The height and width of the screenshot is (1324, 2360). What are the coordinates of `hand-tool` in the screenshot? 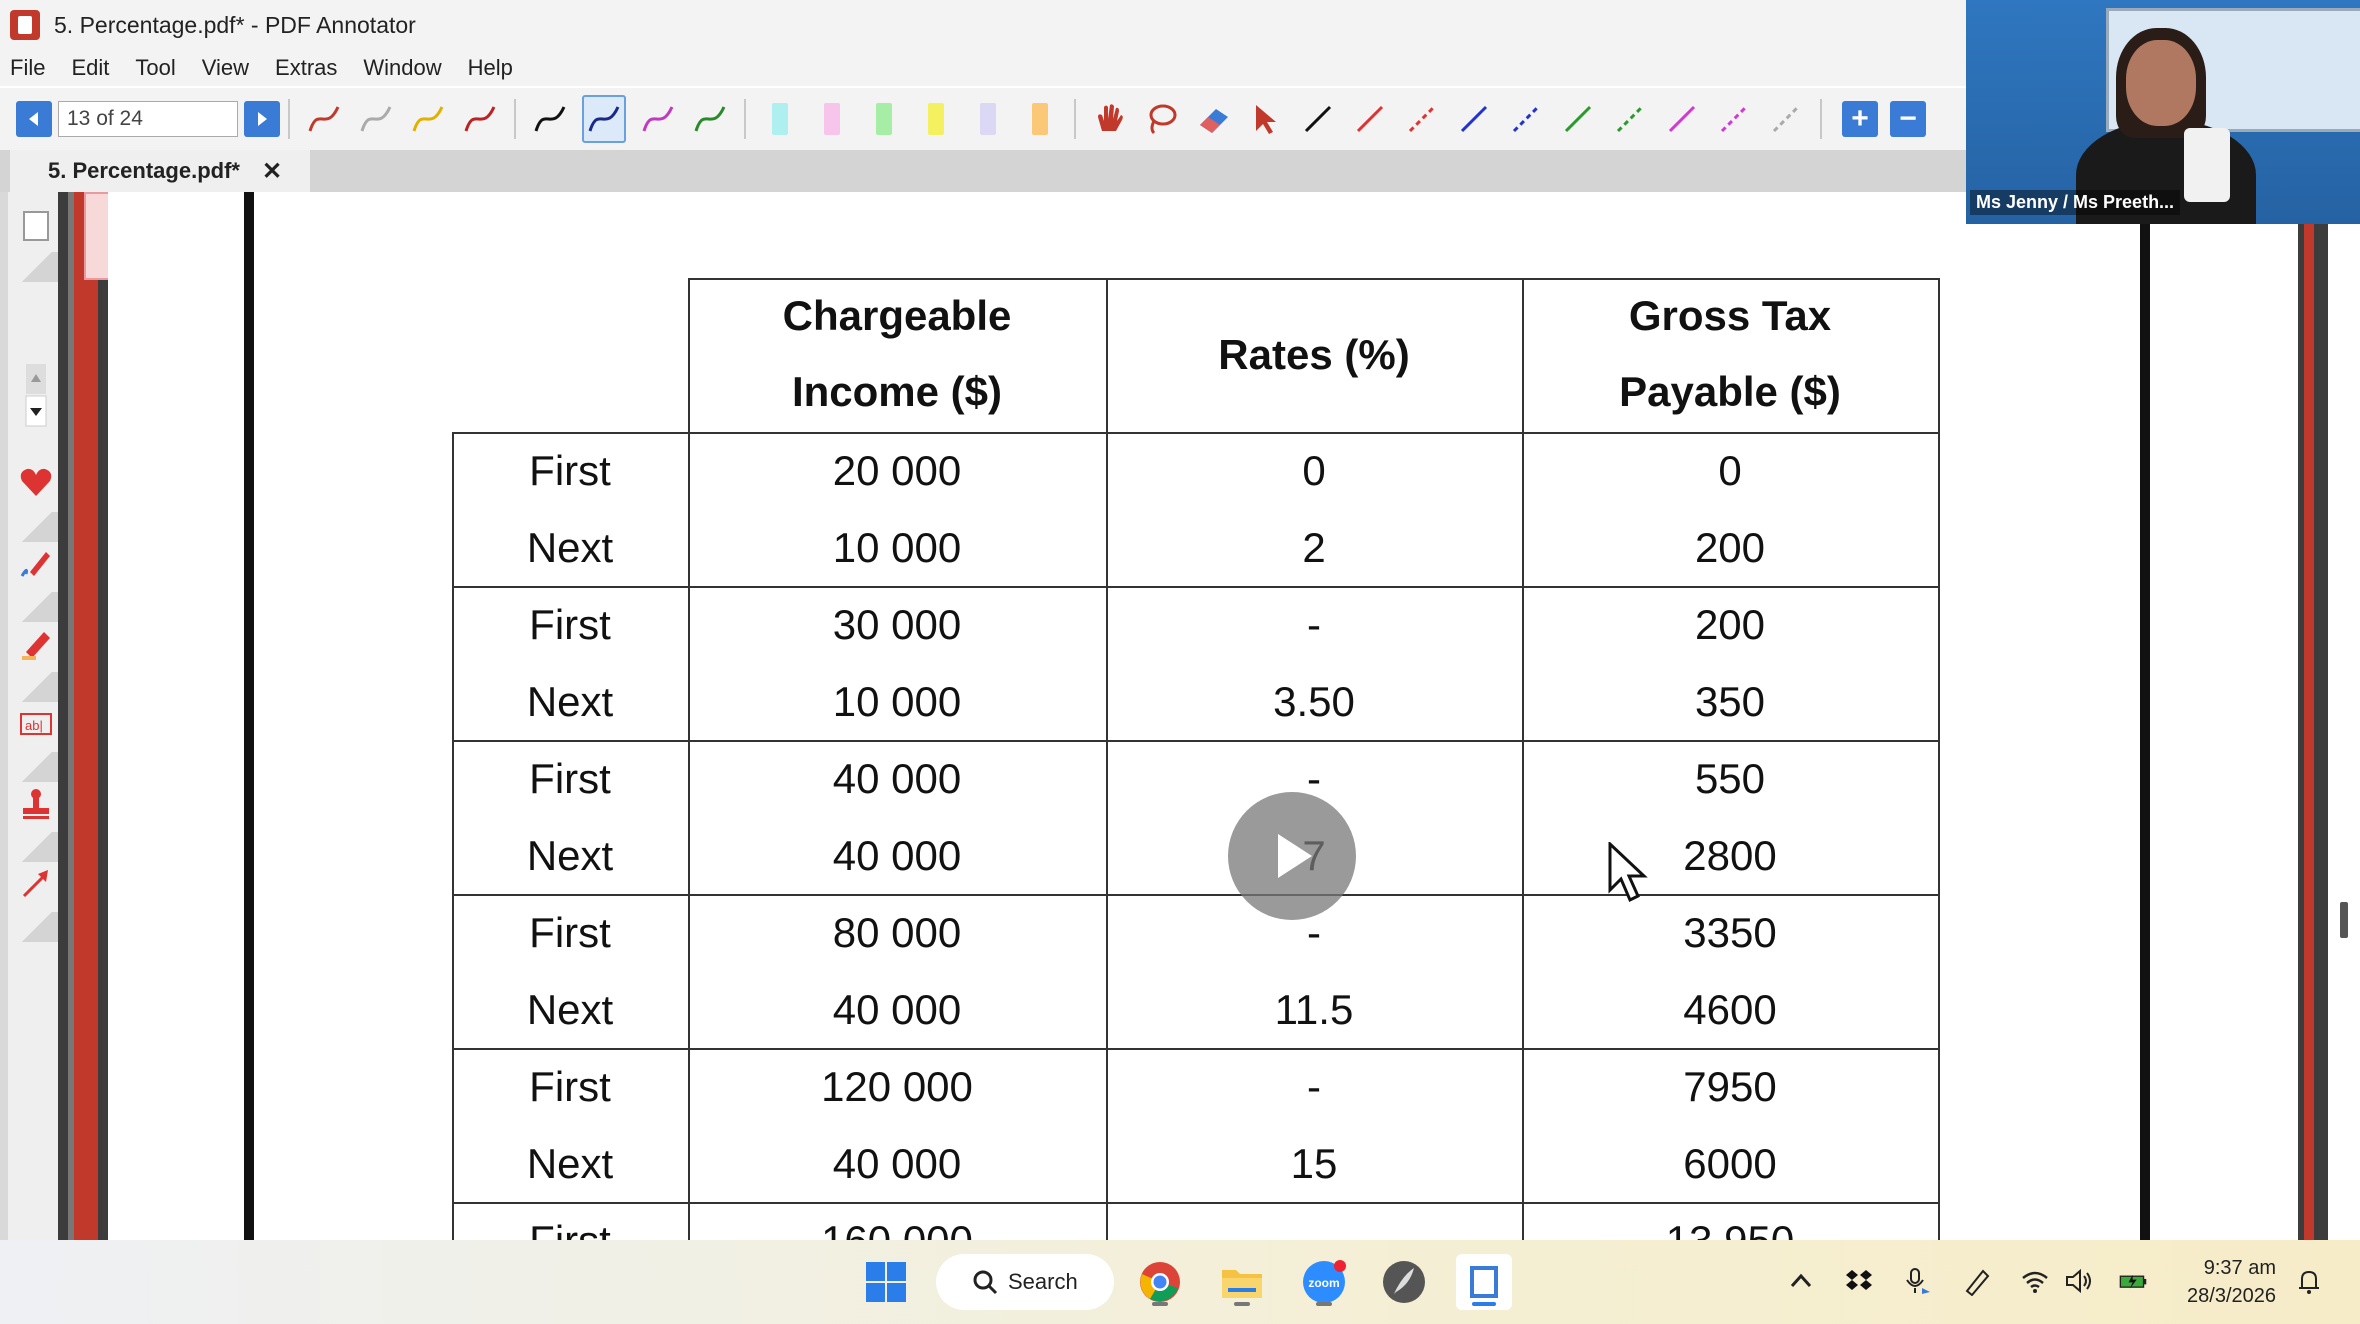 It's located at (1110, 119).